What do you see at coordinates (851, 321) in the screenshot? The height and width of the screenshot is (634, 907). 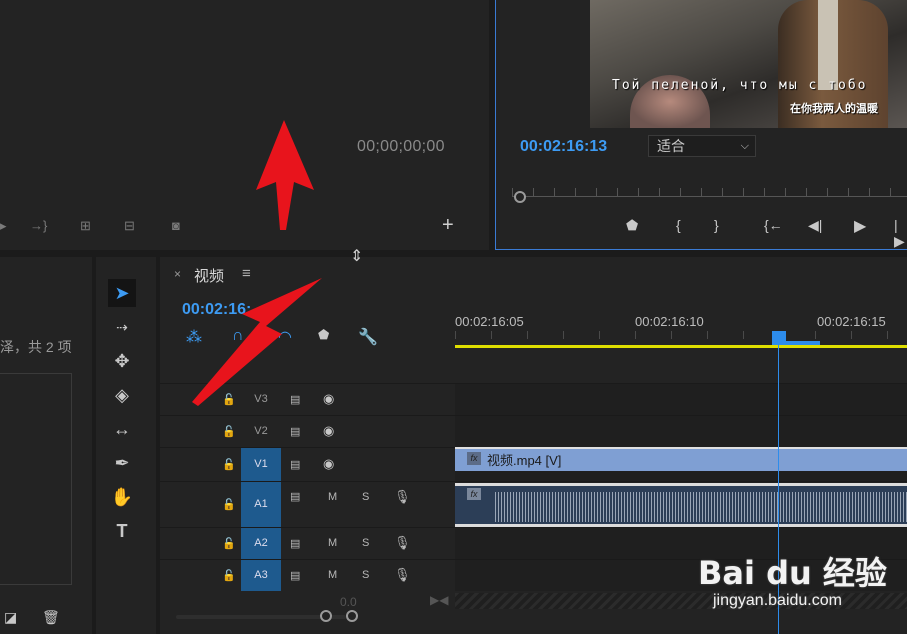 I see `ruler-label: 00:02:16:15` at bounding box center [851, 321].